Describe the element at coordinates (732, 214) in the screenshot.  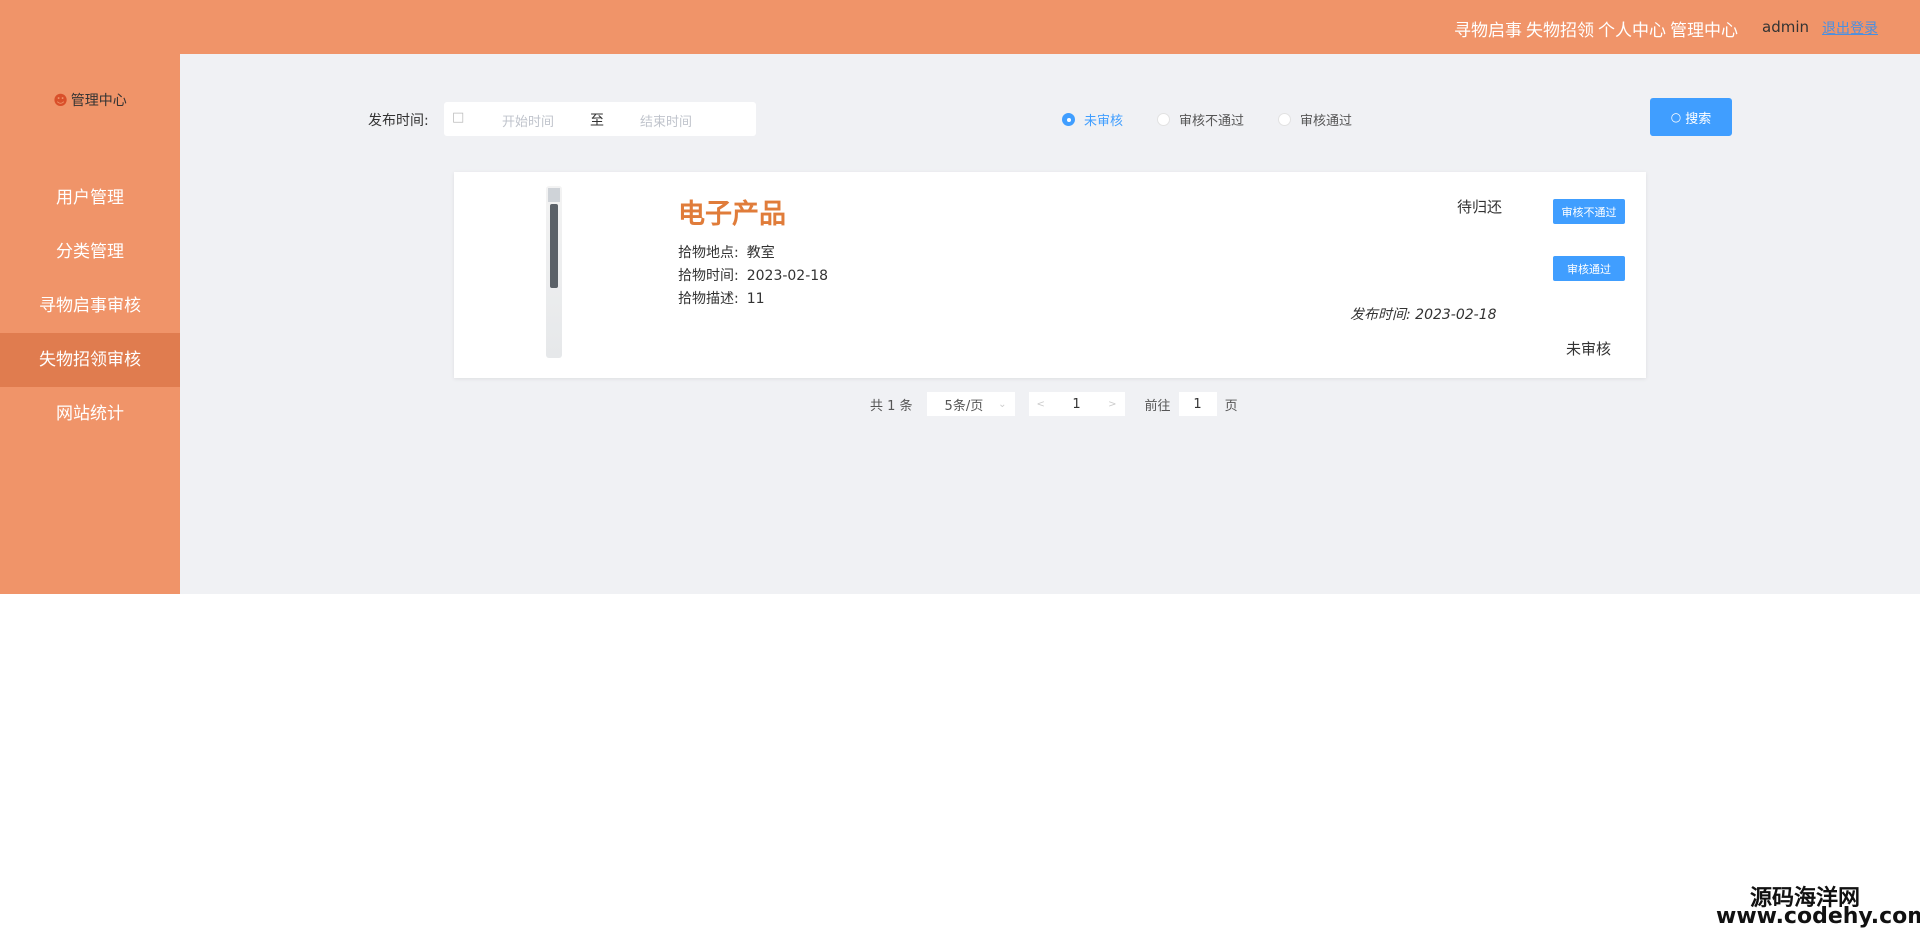
I see `item-title: 电子产品` at that location.